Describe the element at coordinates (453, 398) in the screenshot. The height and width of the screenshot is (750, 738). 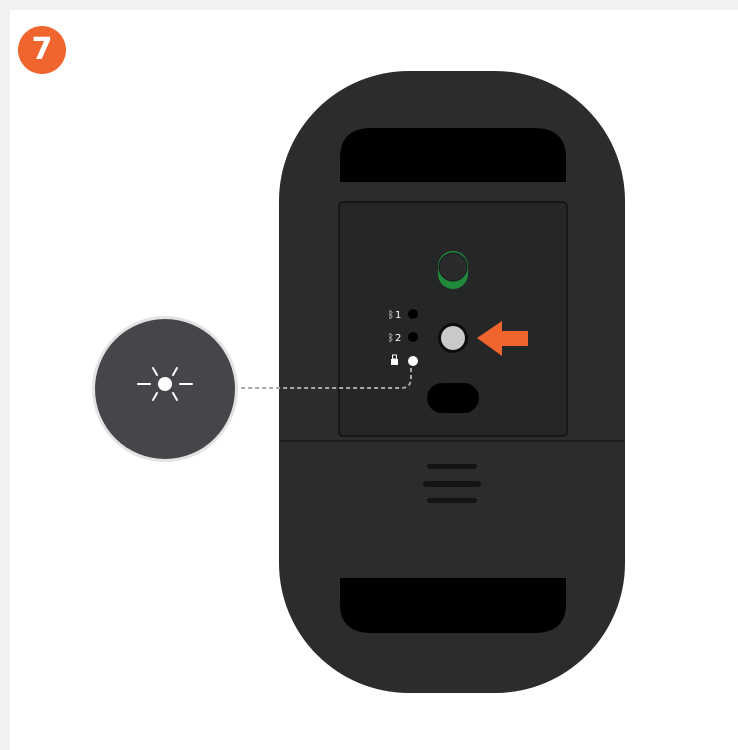
I see `sensor-window` at that location.